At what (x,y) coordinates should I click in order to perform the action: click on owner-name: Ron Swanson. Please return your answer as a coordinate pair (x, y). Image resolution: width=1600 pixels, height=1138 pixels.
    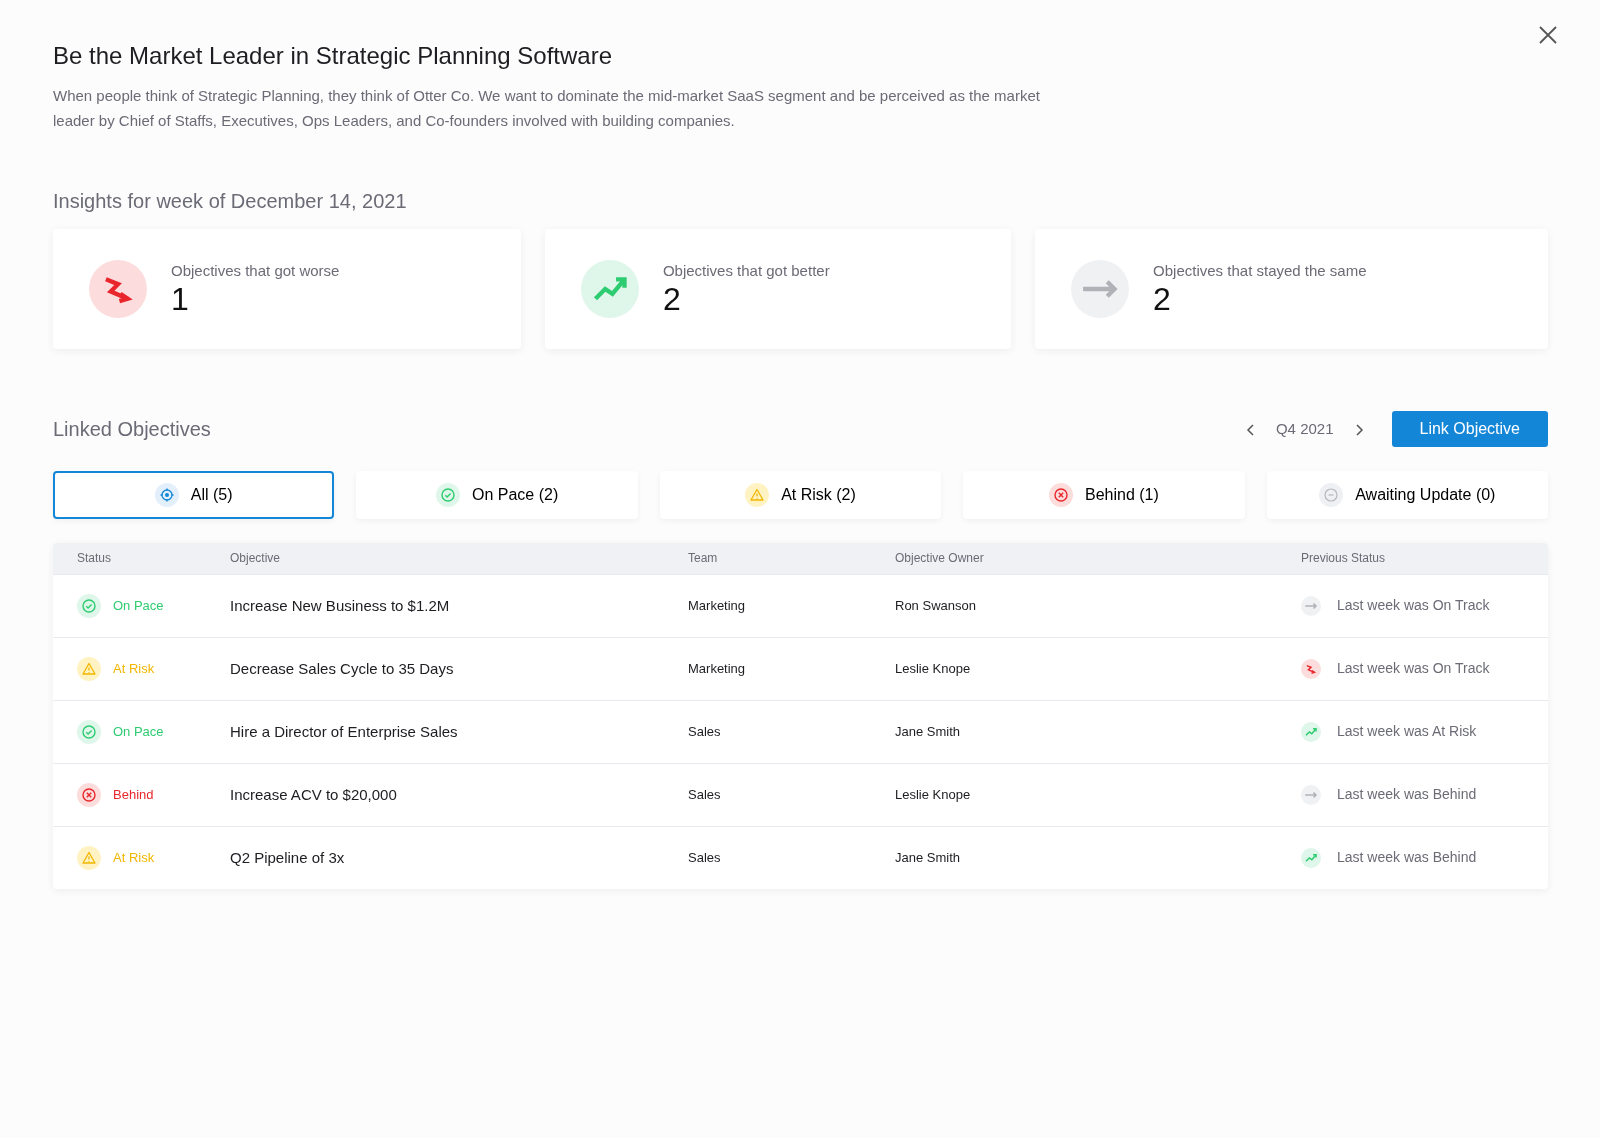
    Looking at the image, I should click on (935, 606).